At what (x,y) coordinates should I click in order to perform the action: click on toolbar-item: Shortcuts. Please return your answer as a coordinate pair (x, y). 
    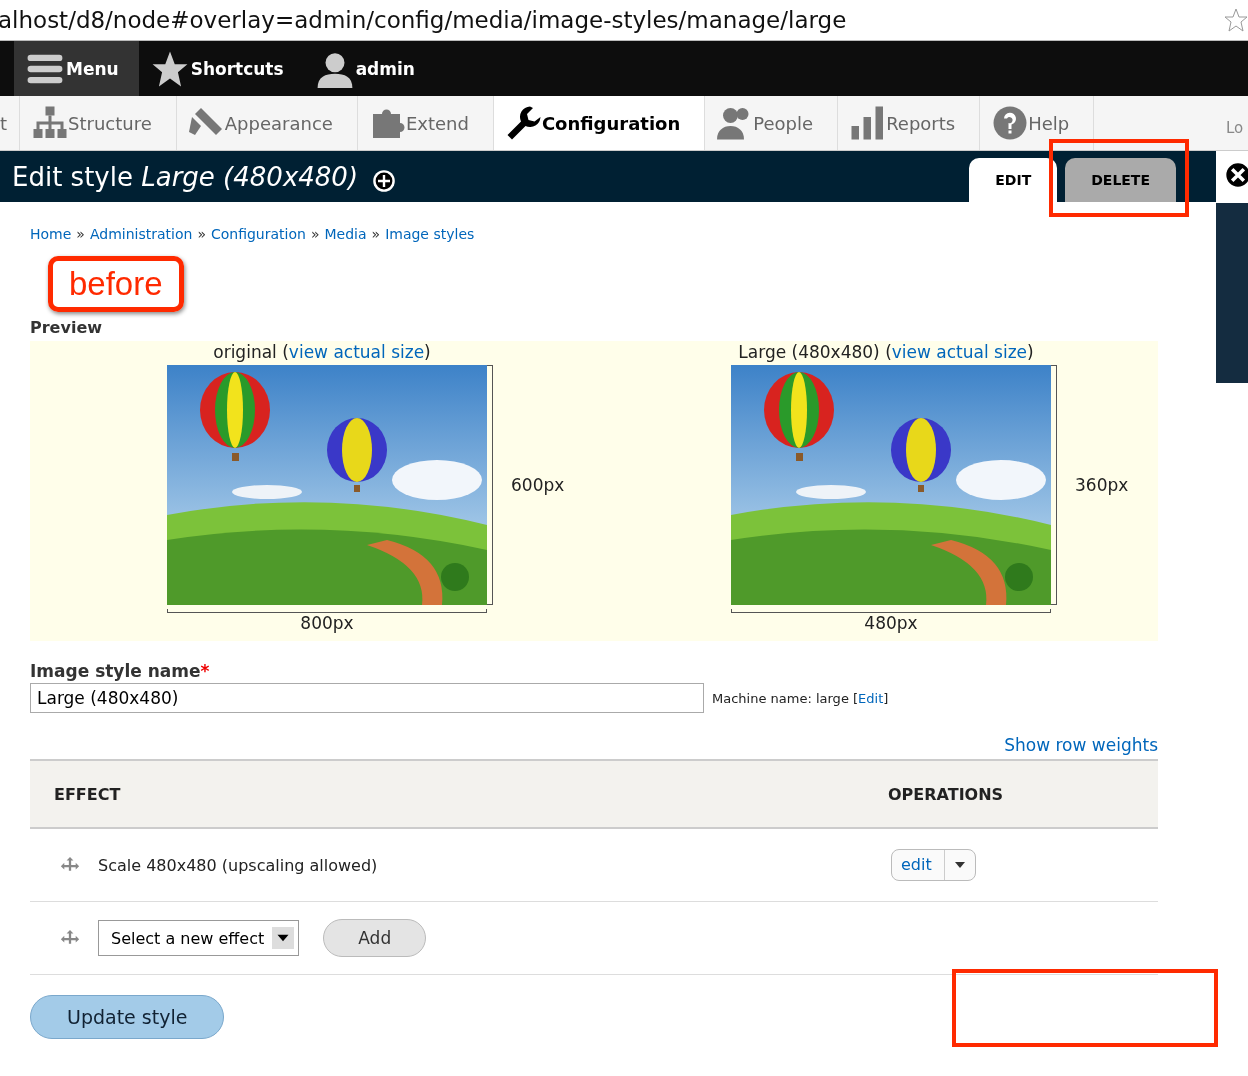
    Looking at the image, I should click on (221, 68).